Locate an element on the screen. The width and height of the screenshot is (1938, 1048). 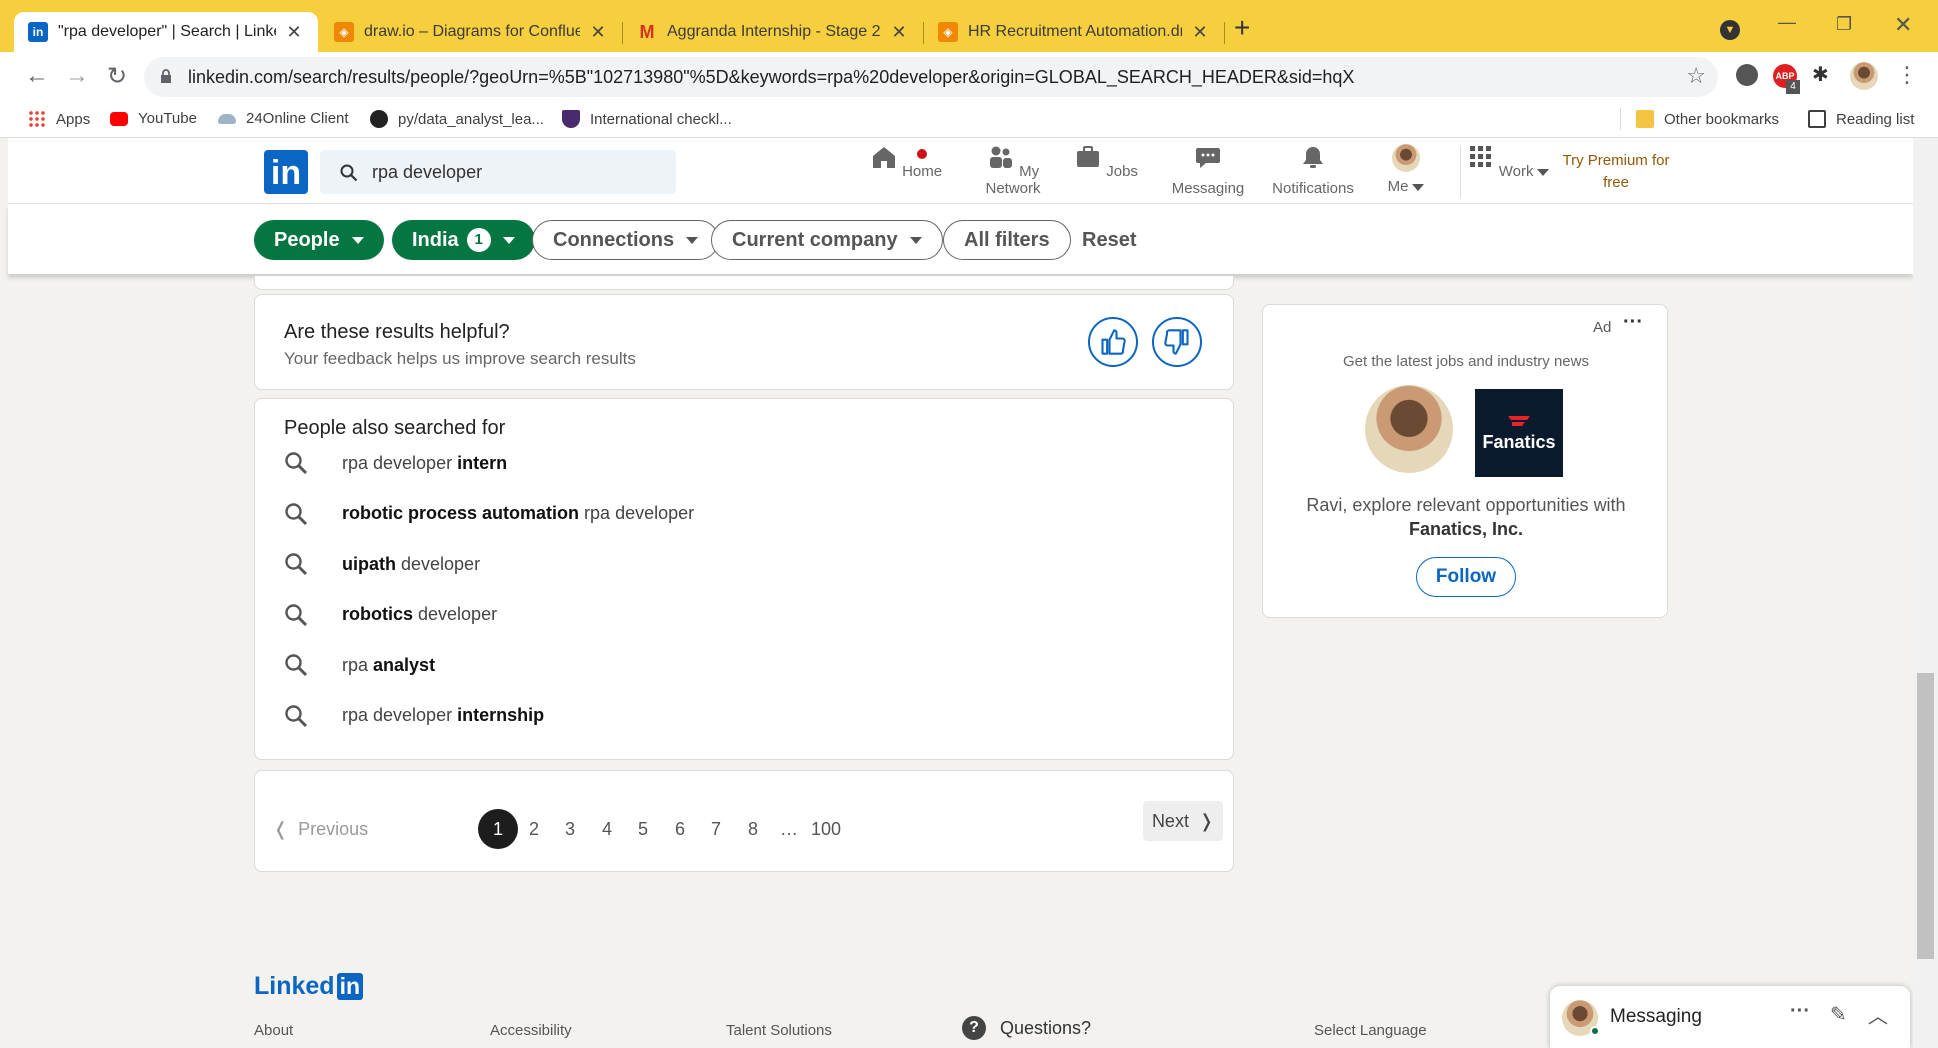
messaging-overlay: Messaging ··· ✎ ︿ is located at coordinates (1730, 1017).